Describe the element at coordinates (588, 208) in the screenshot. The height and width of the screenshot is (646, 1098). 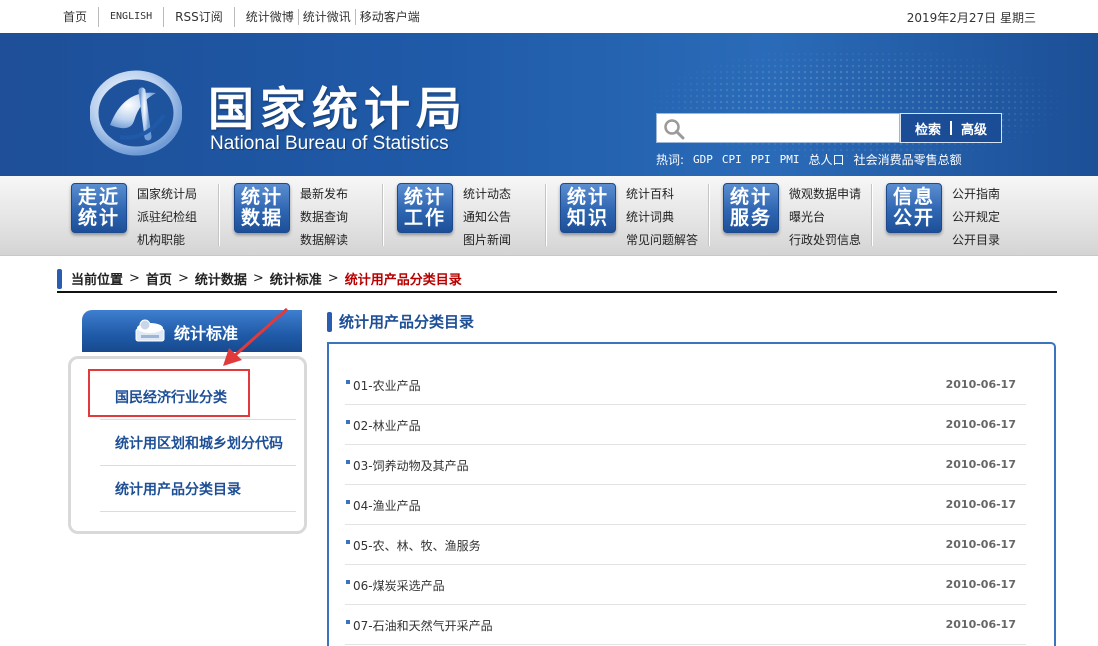
I see `nav-icon-knowledge: 统计 知识` at that location.